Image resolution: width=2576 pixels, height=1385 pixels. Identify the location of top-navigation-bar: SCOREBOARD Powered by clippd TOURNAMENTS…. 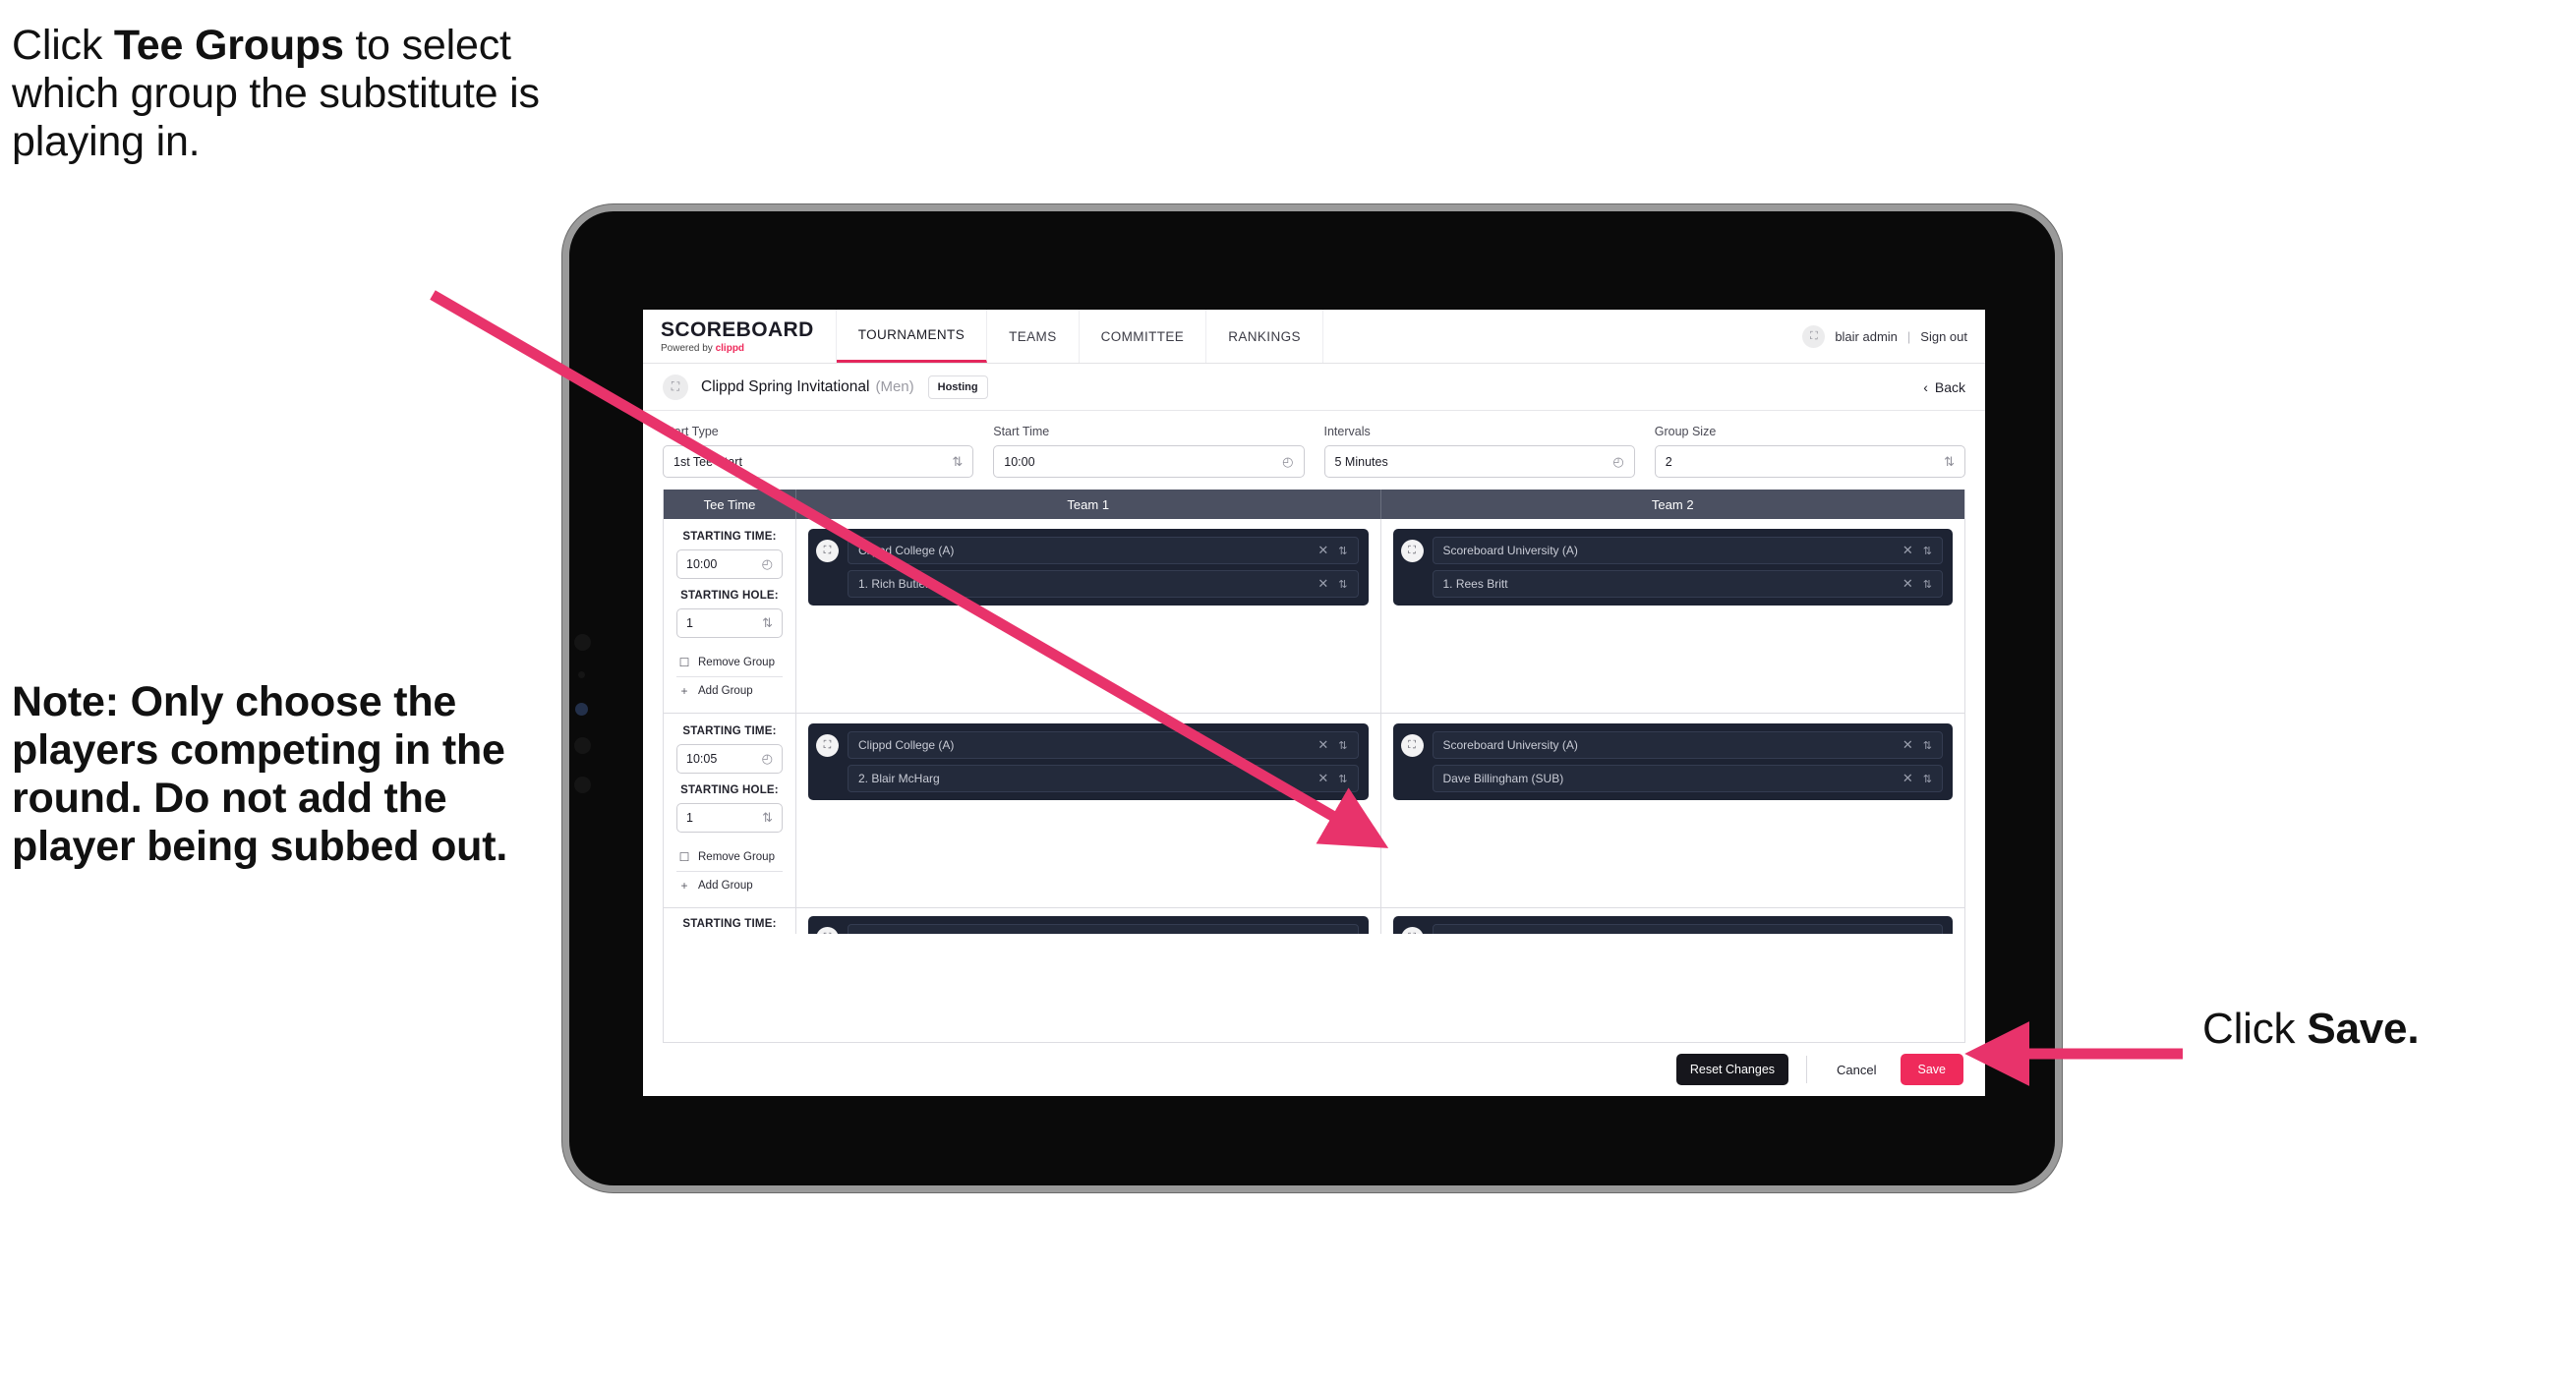
(1314, 337).